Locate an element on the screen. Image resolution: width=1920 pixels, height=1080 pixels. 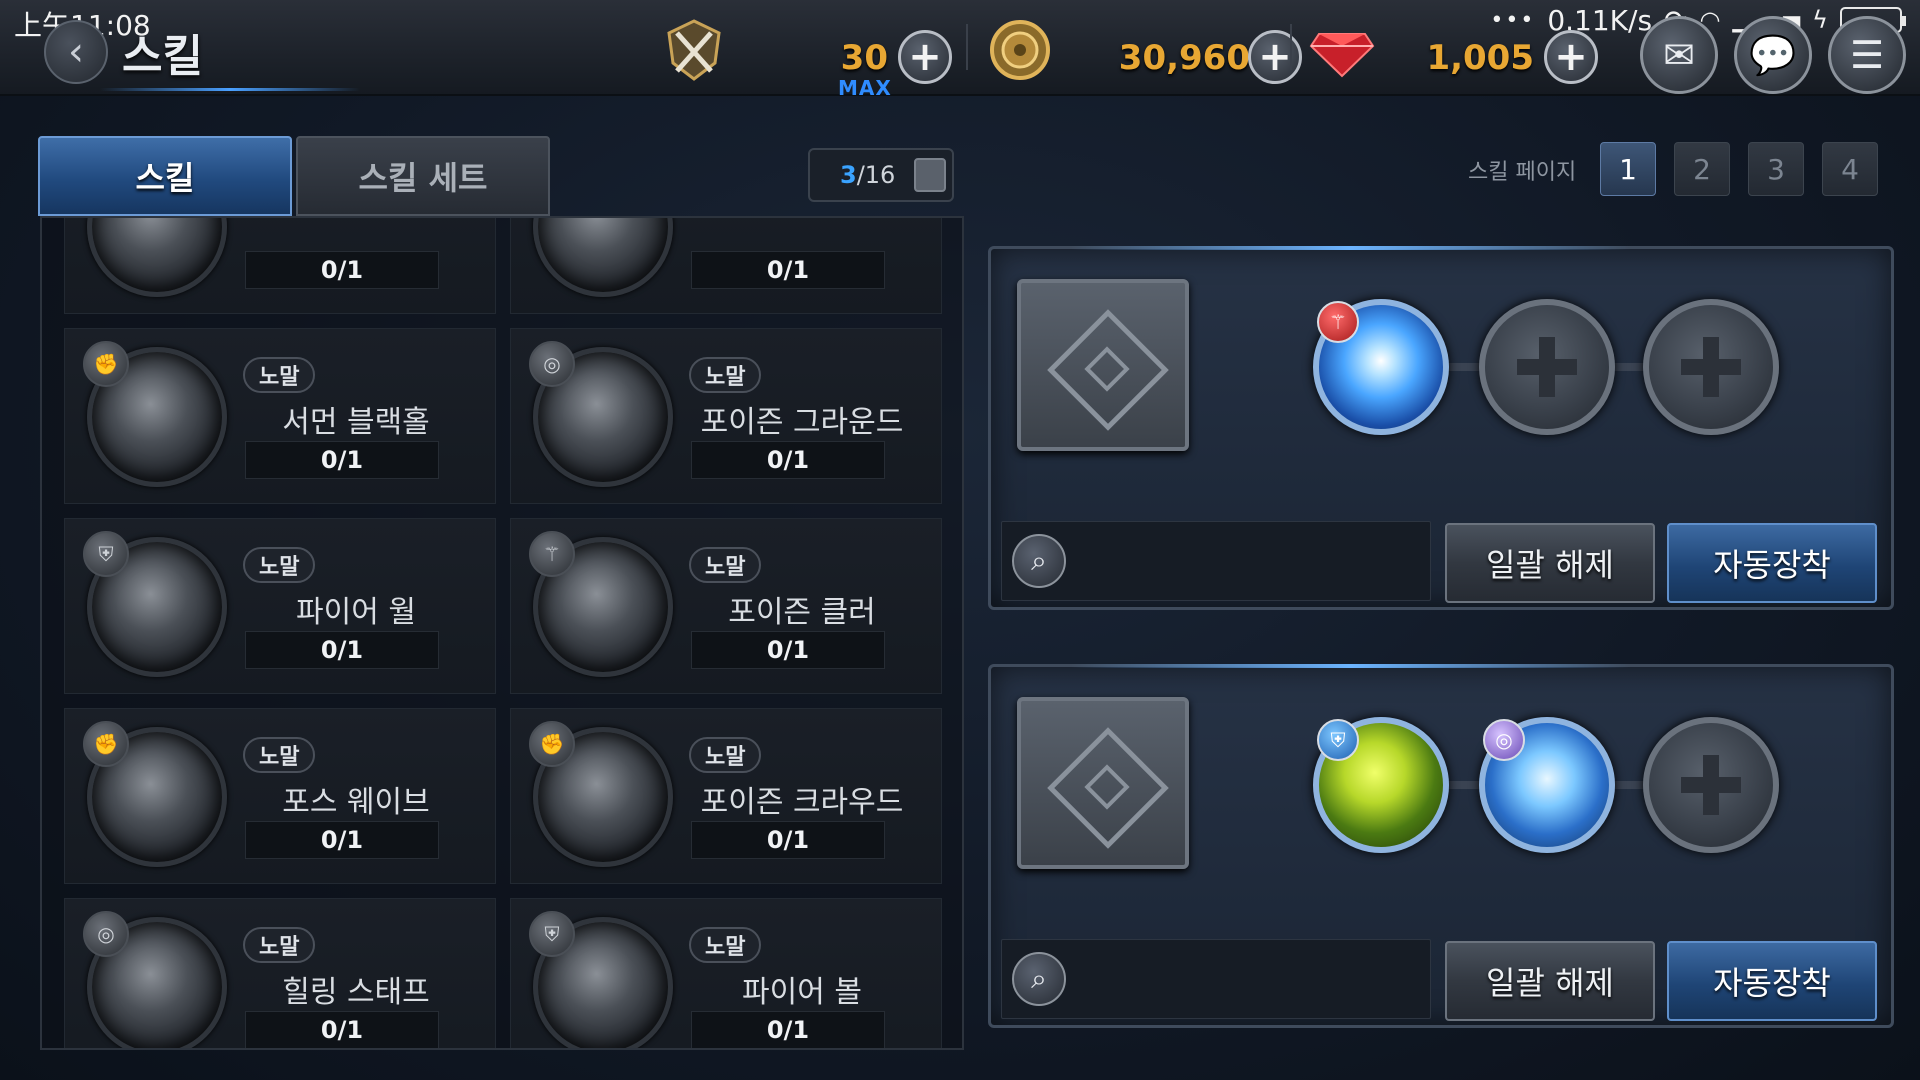
stamina-max-label: MAX is located at coordinates (865, 88).